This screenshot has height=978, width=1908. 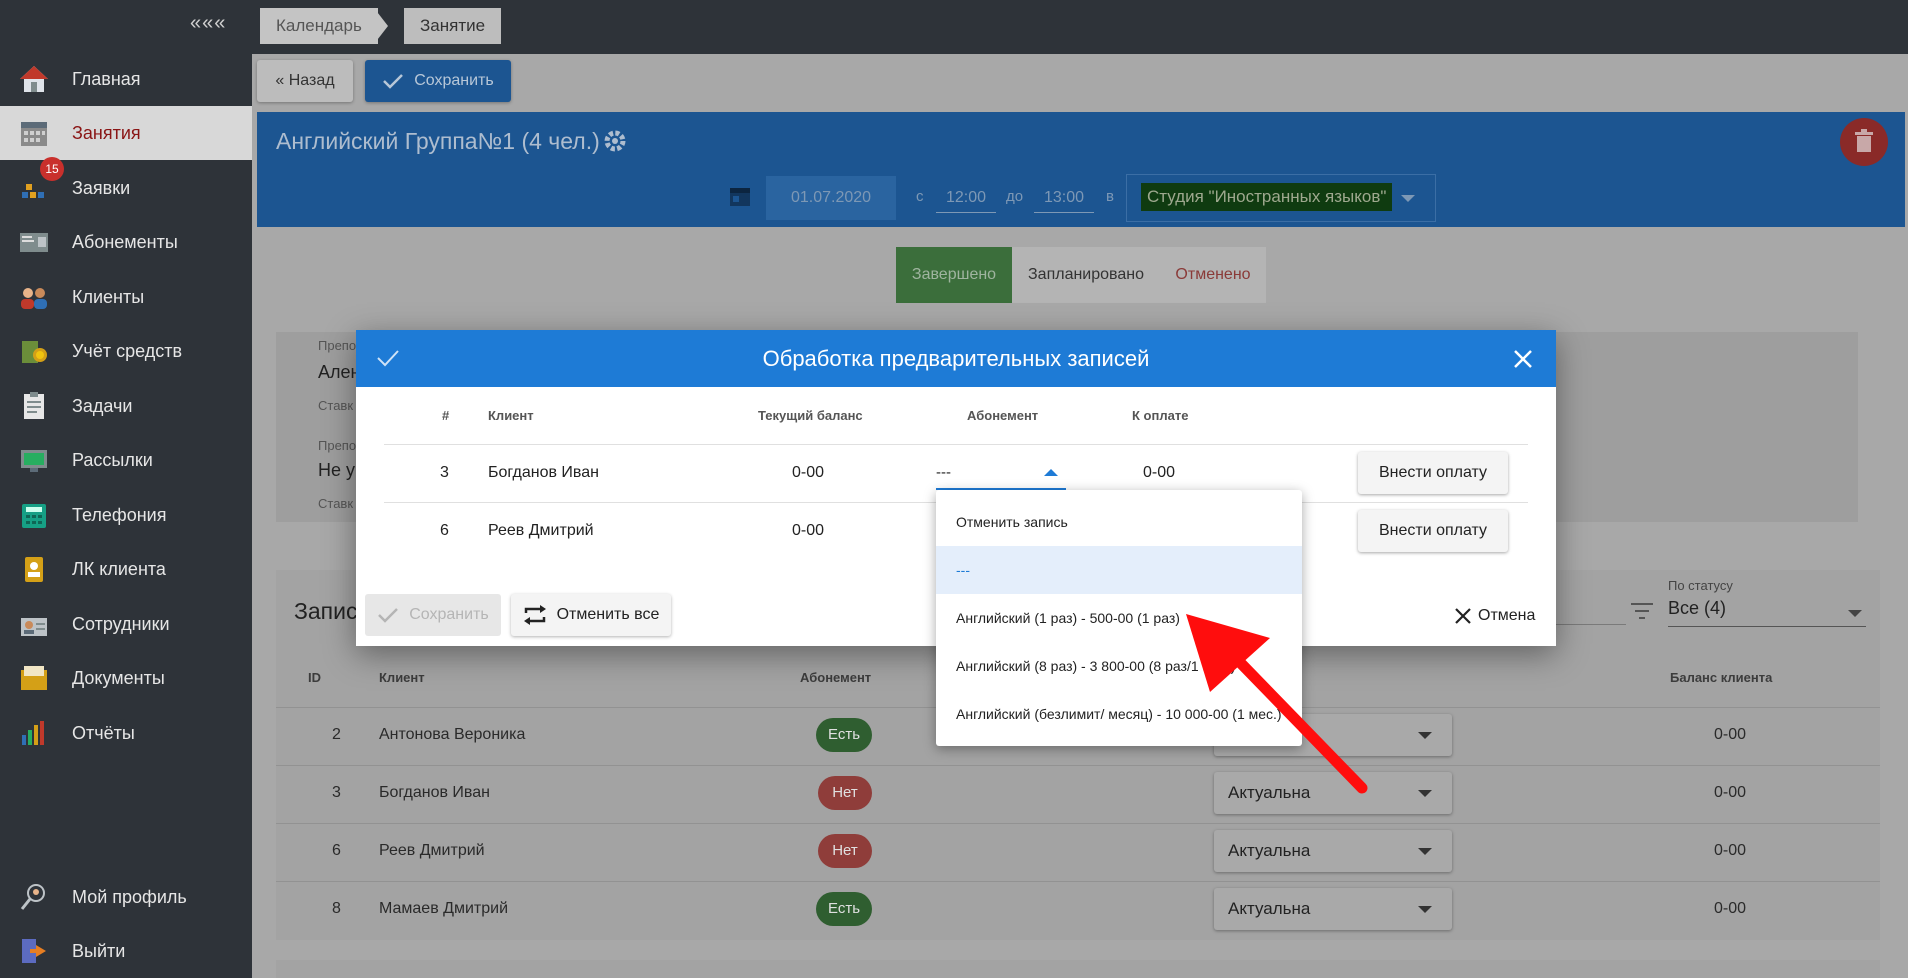 I want to click on records-search-underline, so click(x=1591, y=624).